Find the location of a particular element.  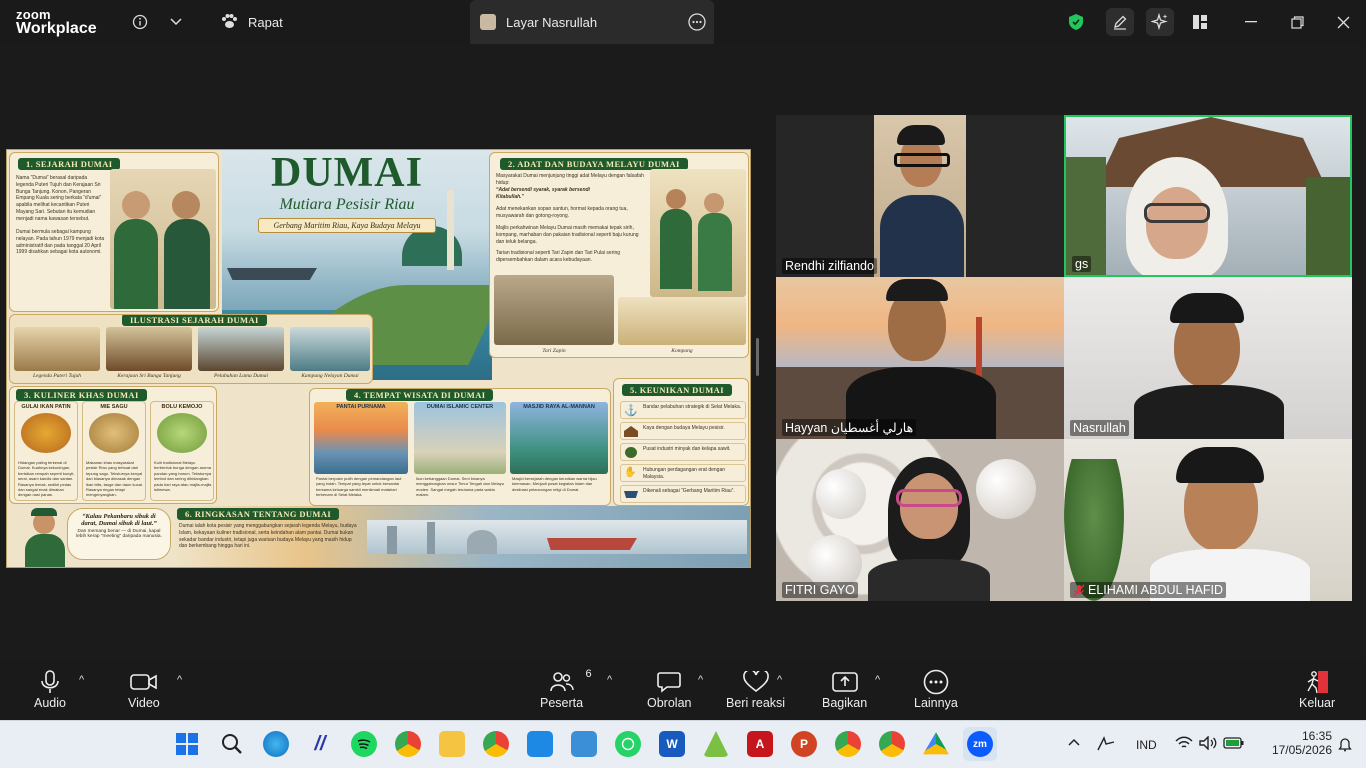

participant-name: gs is located at coordinates (1082, 264).